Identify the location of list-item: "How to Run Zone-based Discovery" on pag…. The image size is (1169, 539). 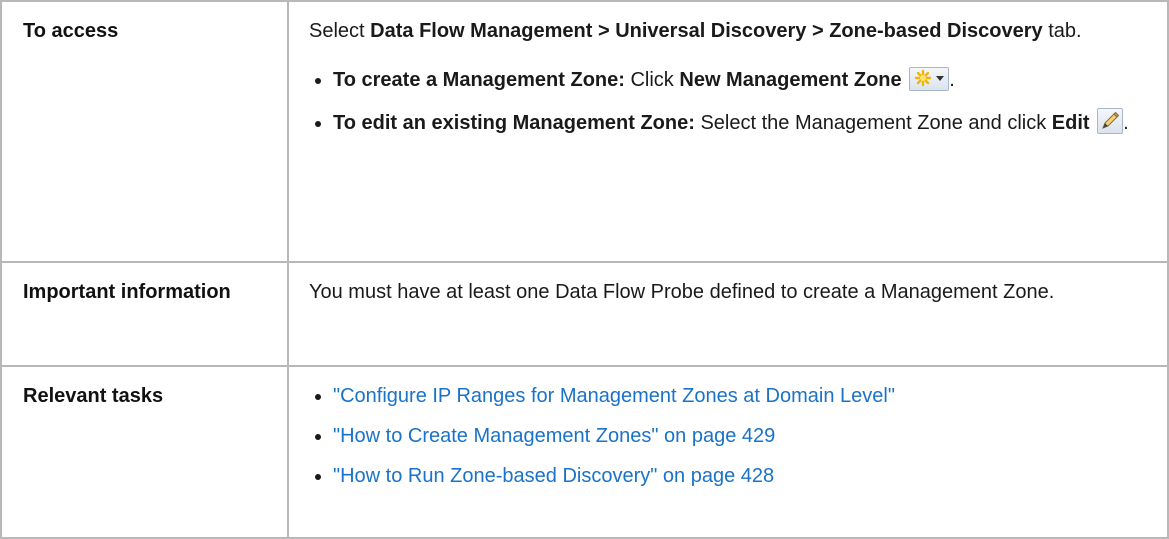
(728, 476).